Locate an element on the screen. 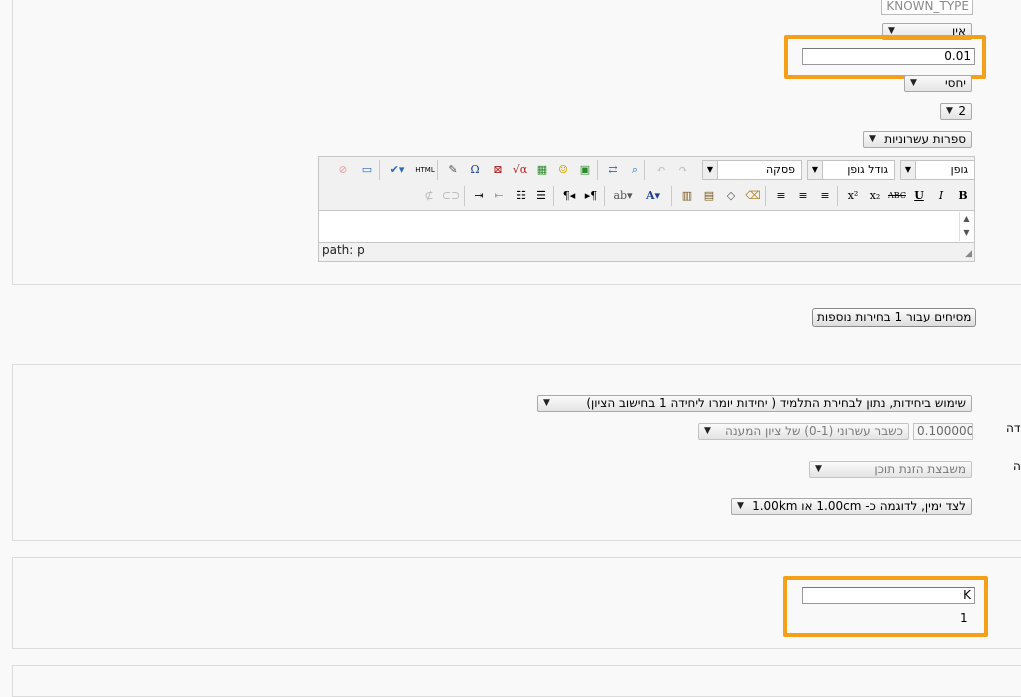 This screenshot has width=1021, height=697. unit-position-select: ▼ לצד ימין, לדוגמה כ- 1.00cm או 1.00km is located at coordinates (851, 506).